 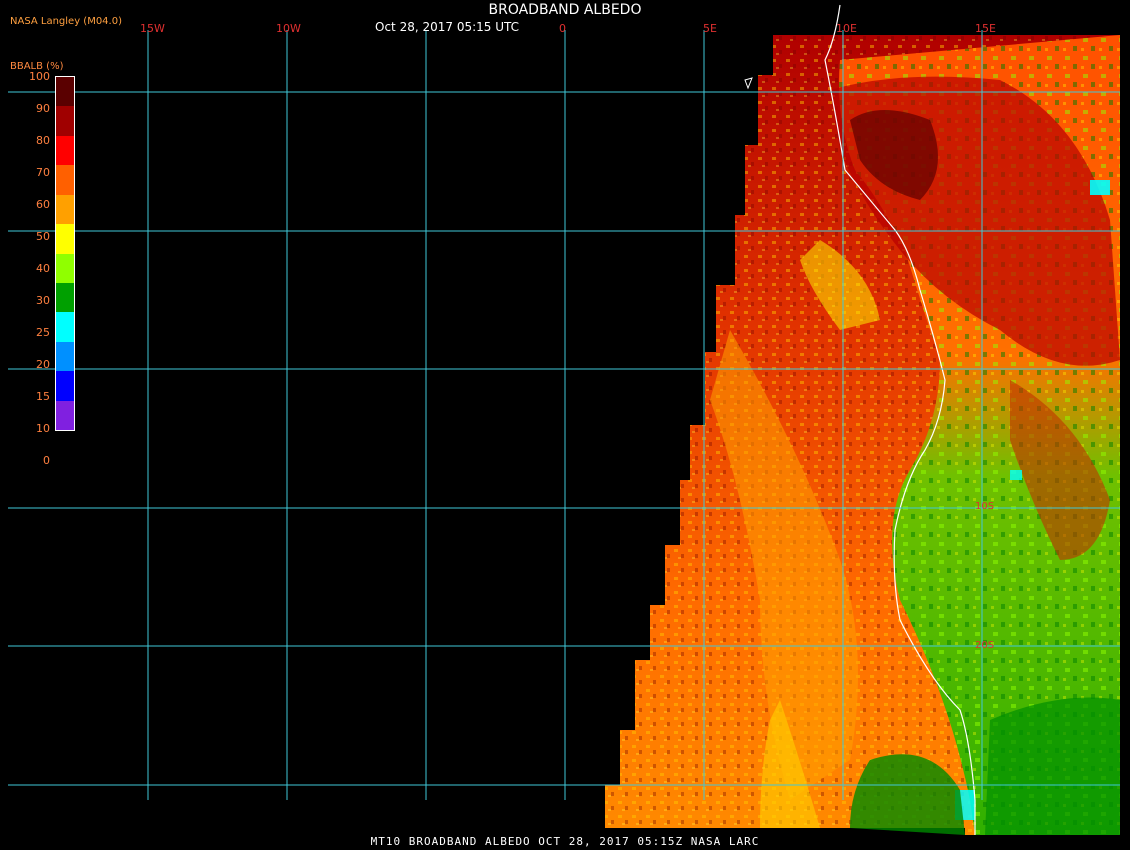 I want to click on legend-colorbar, so click(x=65, y=253).